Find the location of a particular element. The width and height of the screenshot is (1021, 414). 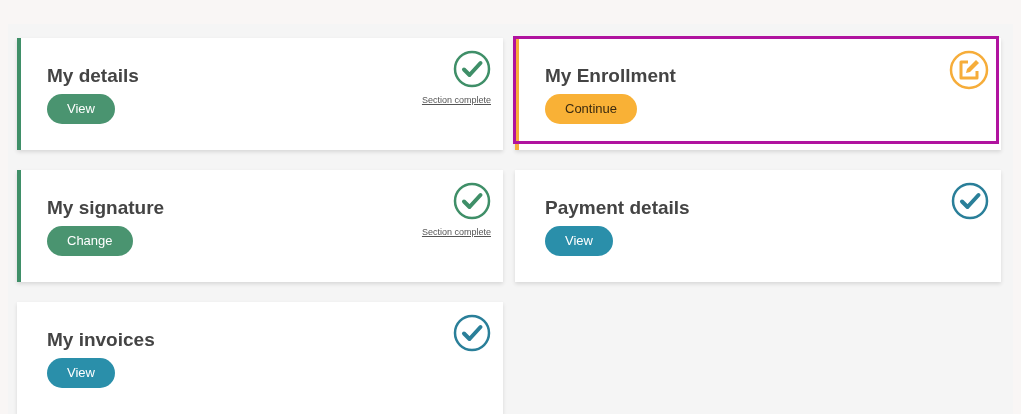

card-action-button: Change is located at coordinates (90, 241).